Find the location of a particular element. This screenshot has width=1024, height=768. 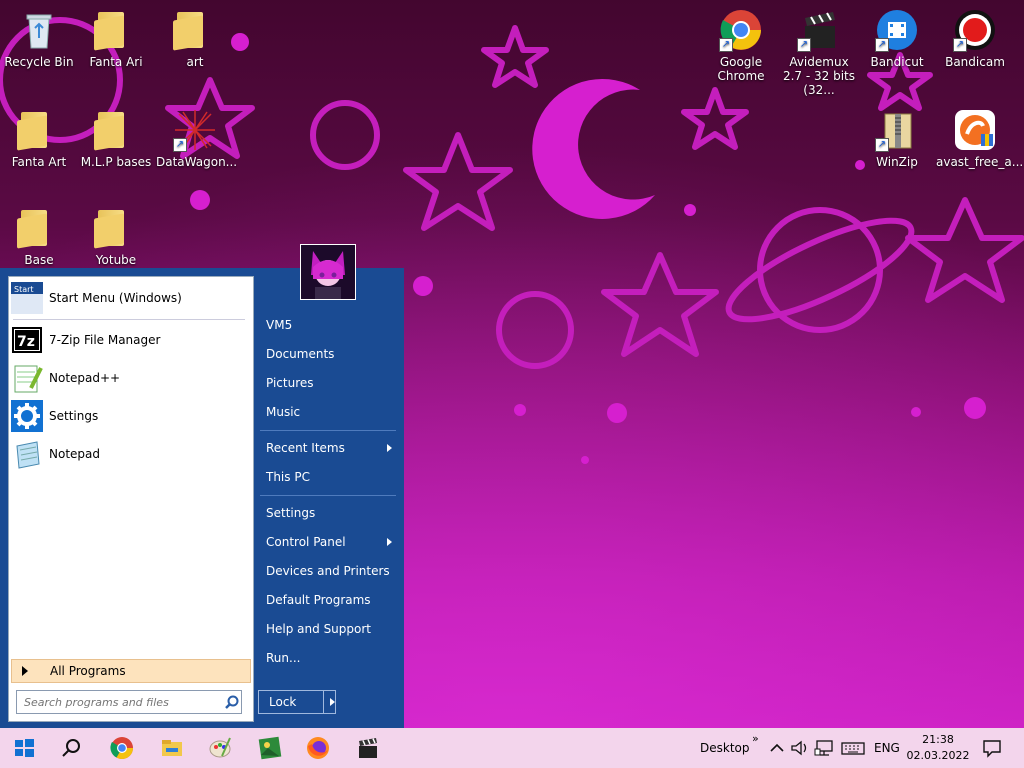

power-options-arrow-icon is located at coordinates (332, 702).